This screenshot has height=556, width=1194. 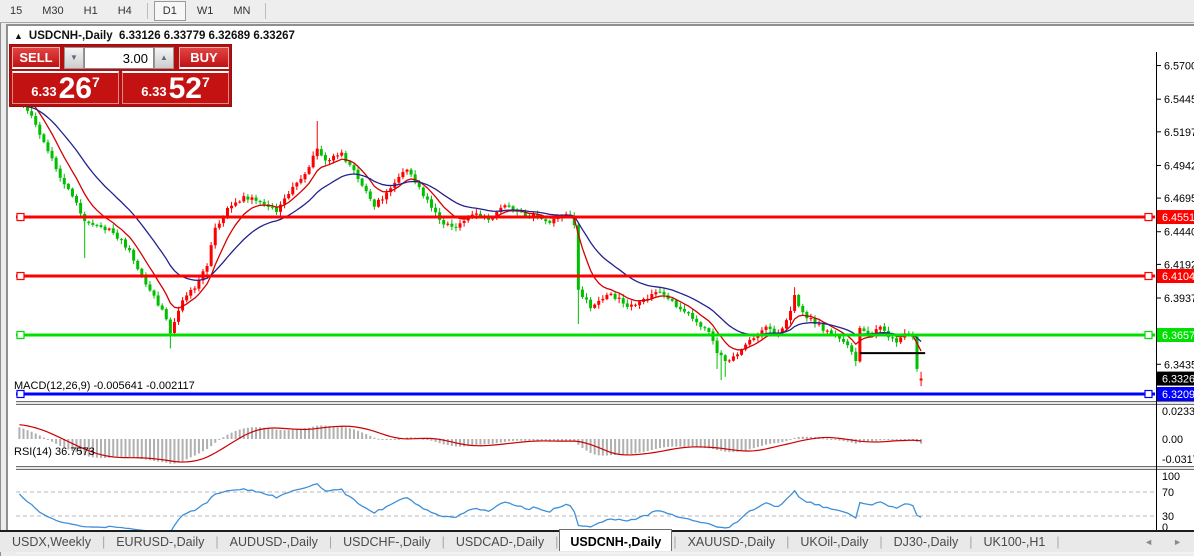 I want to click on price-tick-label: 6.57000, so click(x=1179, y=67).